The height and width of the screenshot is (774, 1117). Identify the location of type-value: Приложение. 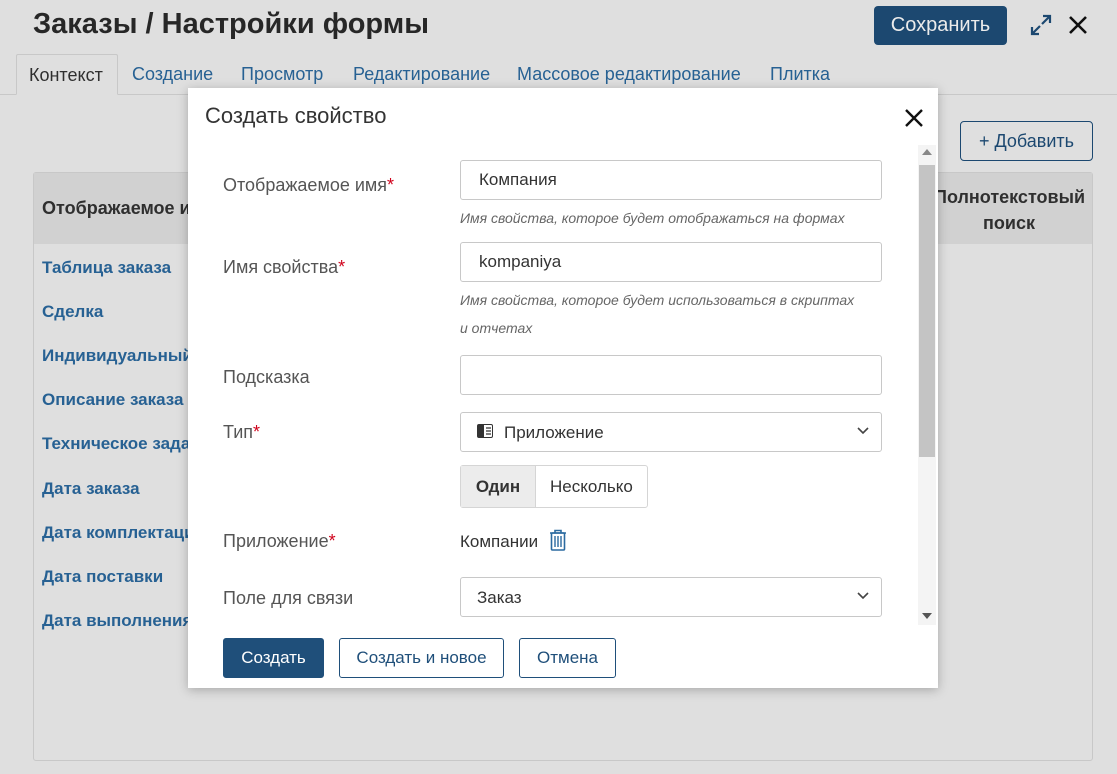
(554, 432).